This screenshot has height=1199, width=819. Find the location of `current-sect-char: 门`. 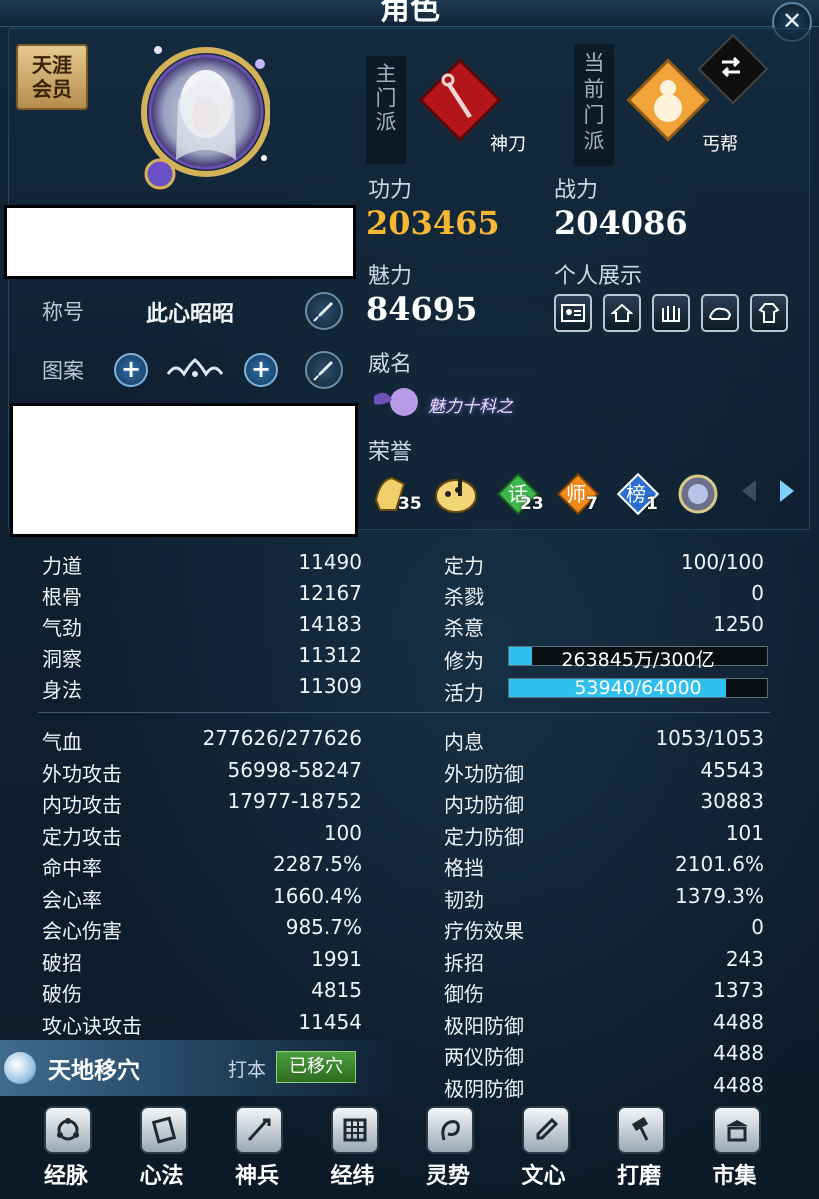

current-sect-char: 门 is located at coordinates (594, 115).